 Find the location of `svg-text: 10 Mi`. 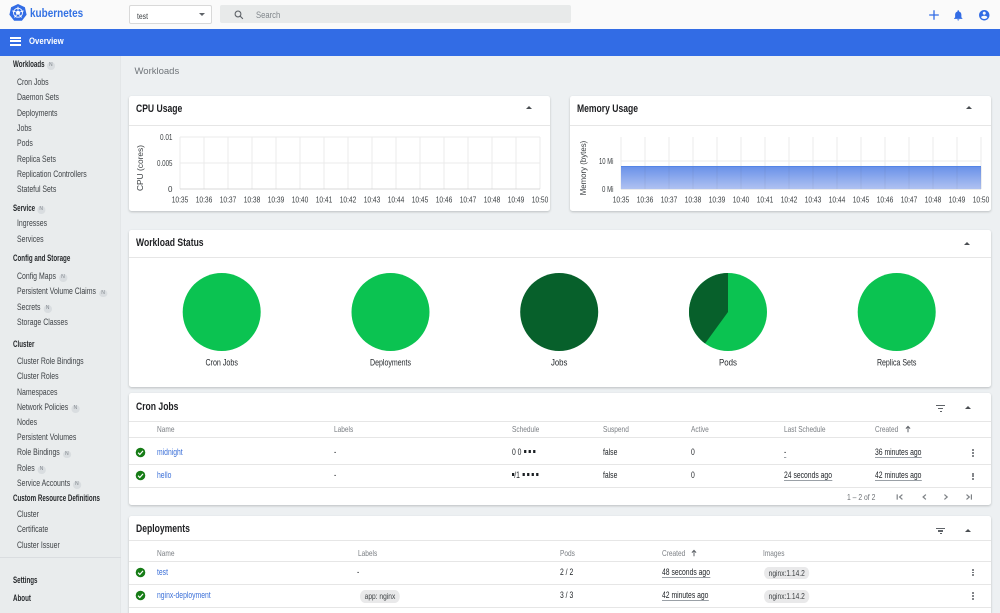

svg-text: 10 Mi is located at coordinates (606, 161).